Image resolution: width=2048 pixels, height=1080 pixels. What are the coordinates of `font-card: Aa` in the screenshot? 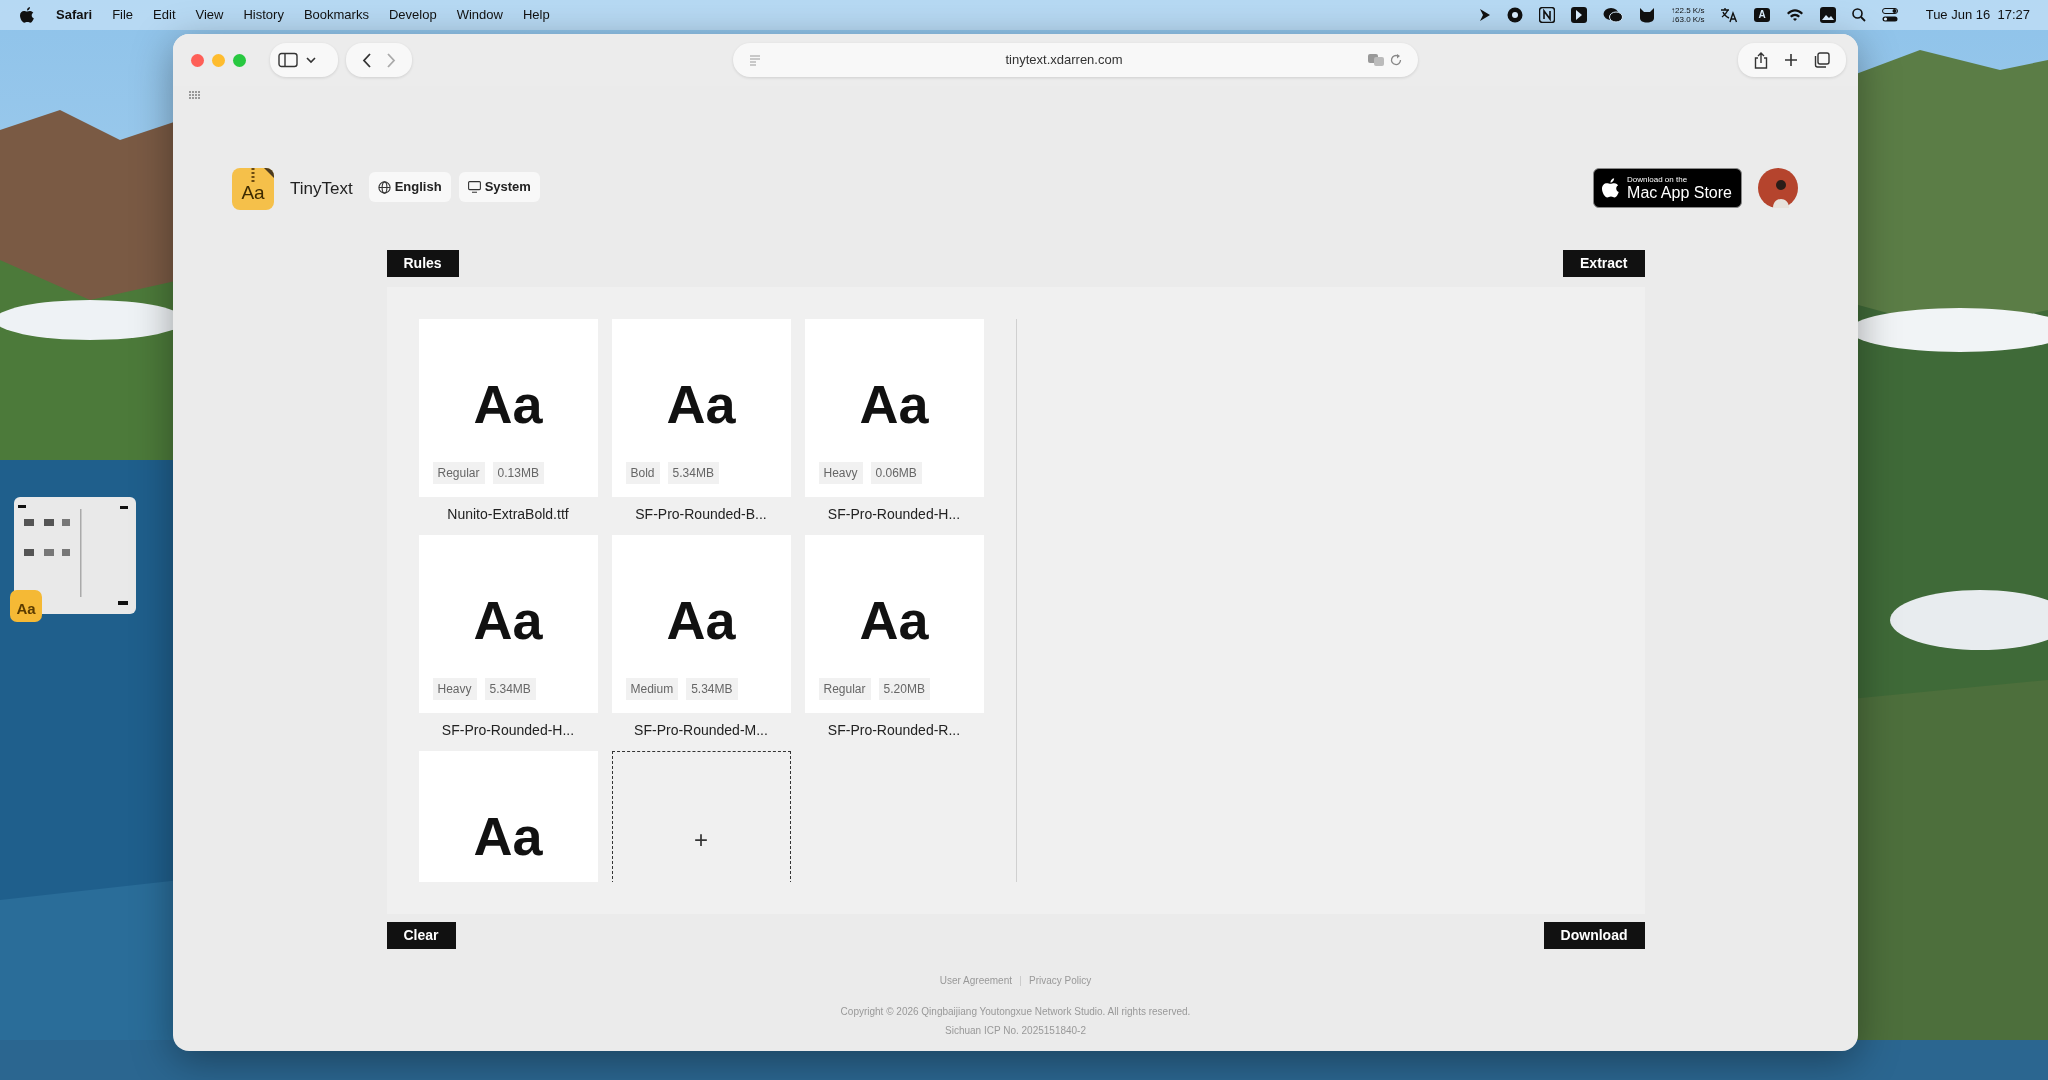 It's located at (508, 816).